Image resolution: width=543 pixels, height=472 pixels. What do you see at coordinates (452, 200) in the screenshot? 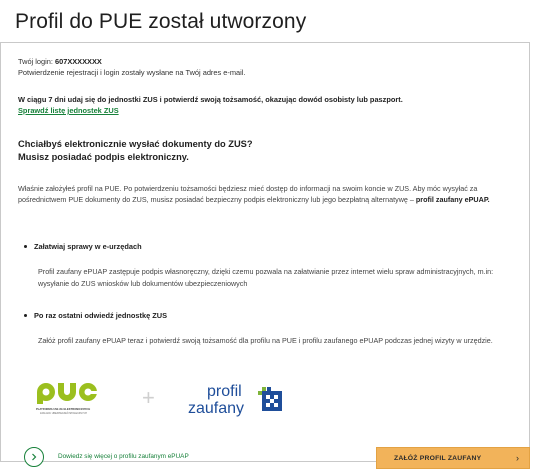
I see `signature-paragraph-bold: profil zaufany ePUAP.` at bounding box center [452, 200].